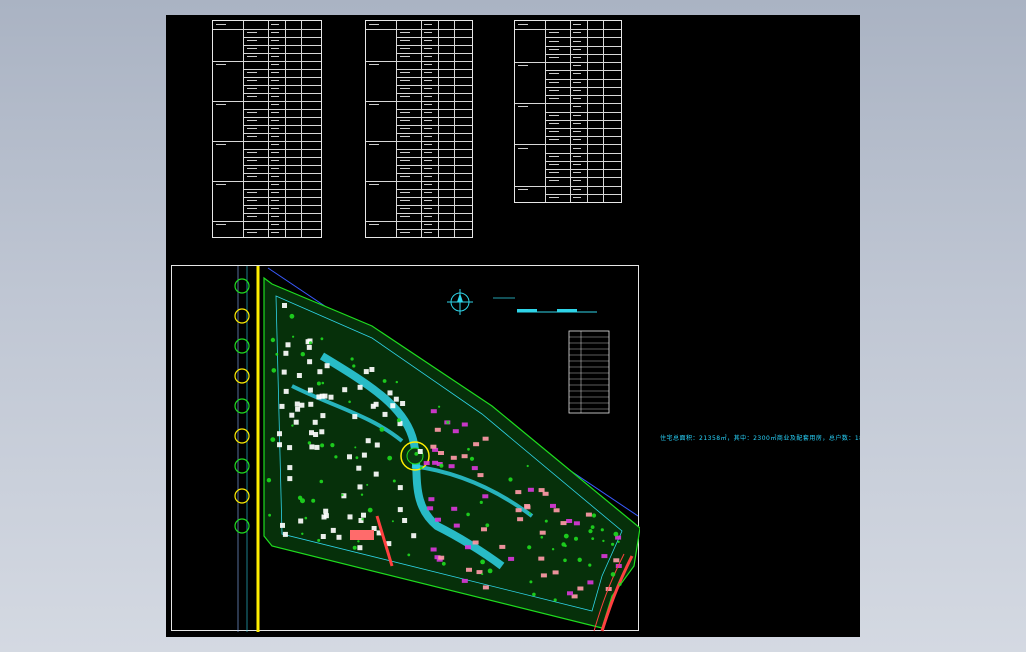 Image resolution: width=1026 pixels, height=652 pixels. I want to click on entrance-building, so click(362, 535).